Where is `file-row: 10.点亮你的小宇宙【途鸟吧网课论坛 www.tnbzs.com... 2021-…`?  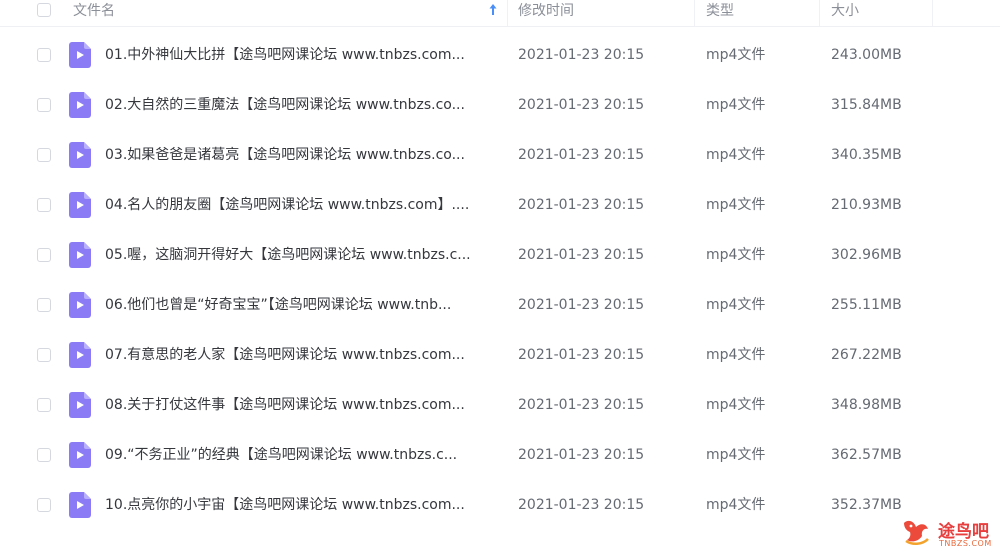
file-row: 10.点亮你的小宇宙【途鸟吧网课论坛 www.tnbzs.com... 2021-… is located at coordinates (500, 505).